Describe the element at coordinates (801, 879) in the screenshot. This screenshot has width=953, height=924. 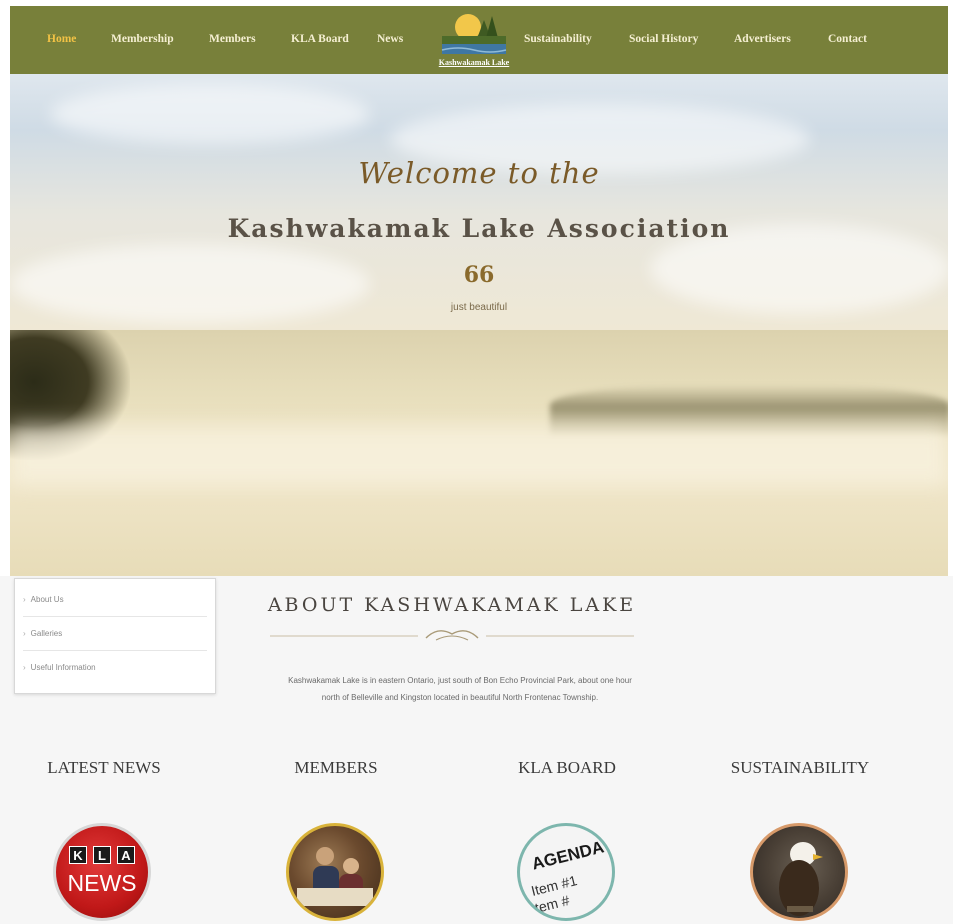
I see `eagle-icon` at that location.